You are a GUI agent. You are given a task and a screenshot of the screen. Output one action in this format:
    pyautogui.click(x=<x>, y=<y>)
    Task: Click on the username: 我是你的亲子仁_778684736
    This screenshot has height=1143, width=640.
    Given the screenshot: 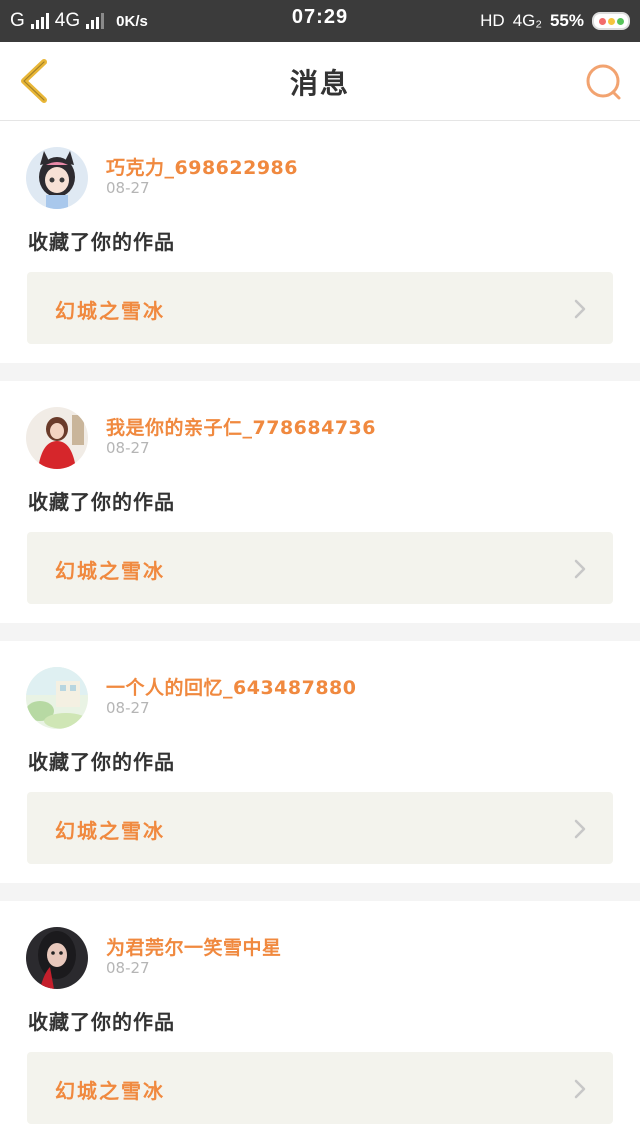 What is the action you would take?
    pyautogui.click(x=241, y=426)
    